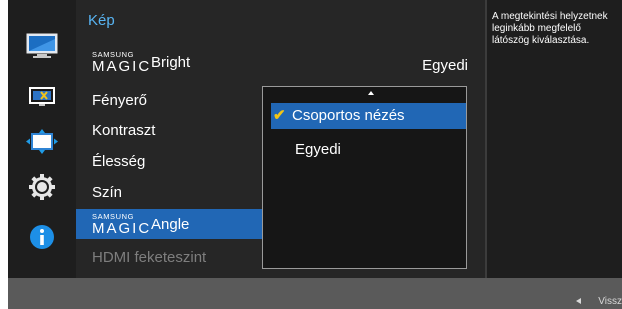 Image resolution: width=622 pixels, height=309 pixels. I want to click on magic-bright-label: SAMSUNG MAGIC Bright, so click(177, 62).